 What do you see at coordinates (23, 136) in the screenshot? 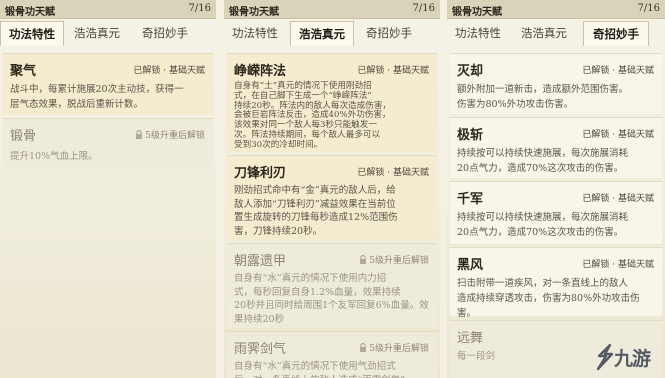
I see `talent-name: 锻骨` at bounding box center [23, 136].